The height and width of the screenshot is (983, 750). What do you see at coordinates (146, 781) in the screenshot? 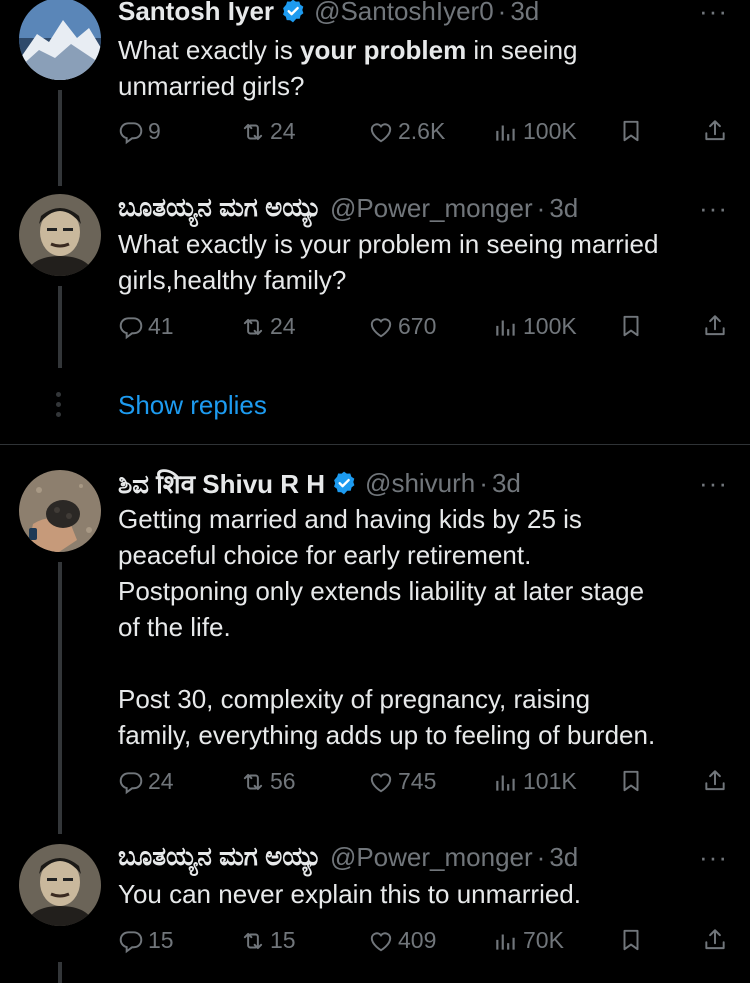
I see `reply-button: 24` at bounding box center [146, 781].